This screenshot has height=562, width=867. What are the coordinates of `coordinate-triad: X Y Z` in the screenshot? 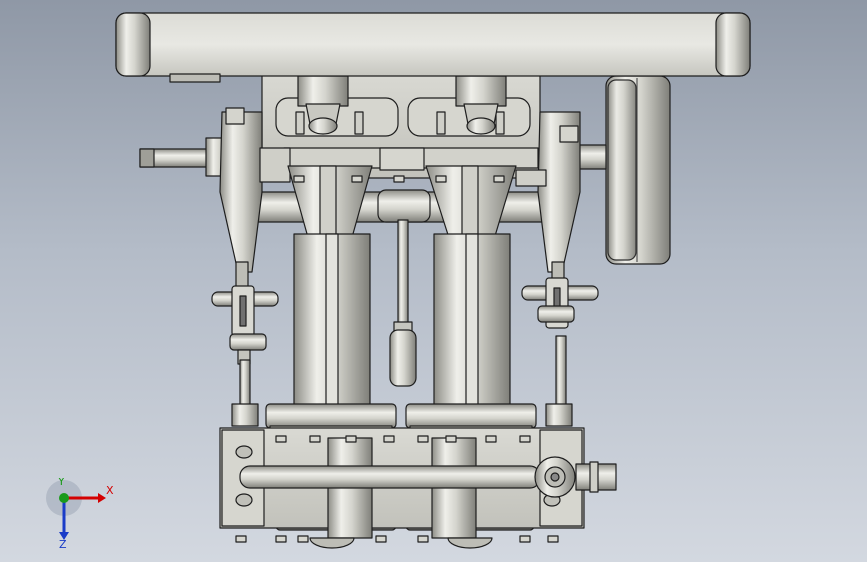 It's located at (79, 513).